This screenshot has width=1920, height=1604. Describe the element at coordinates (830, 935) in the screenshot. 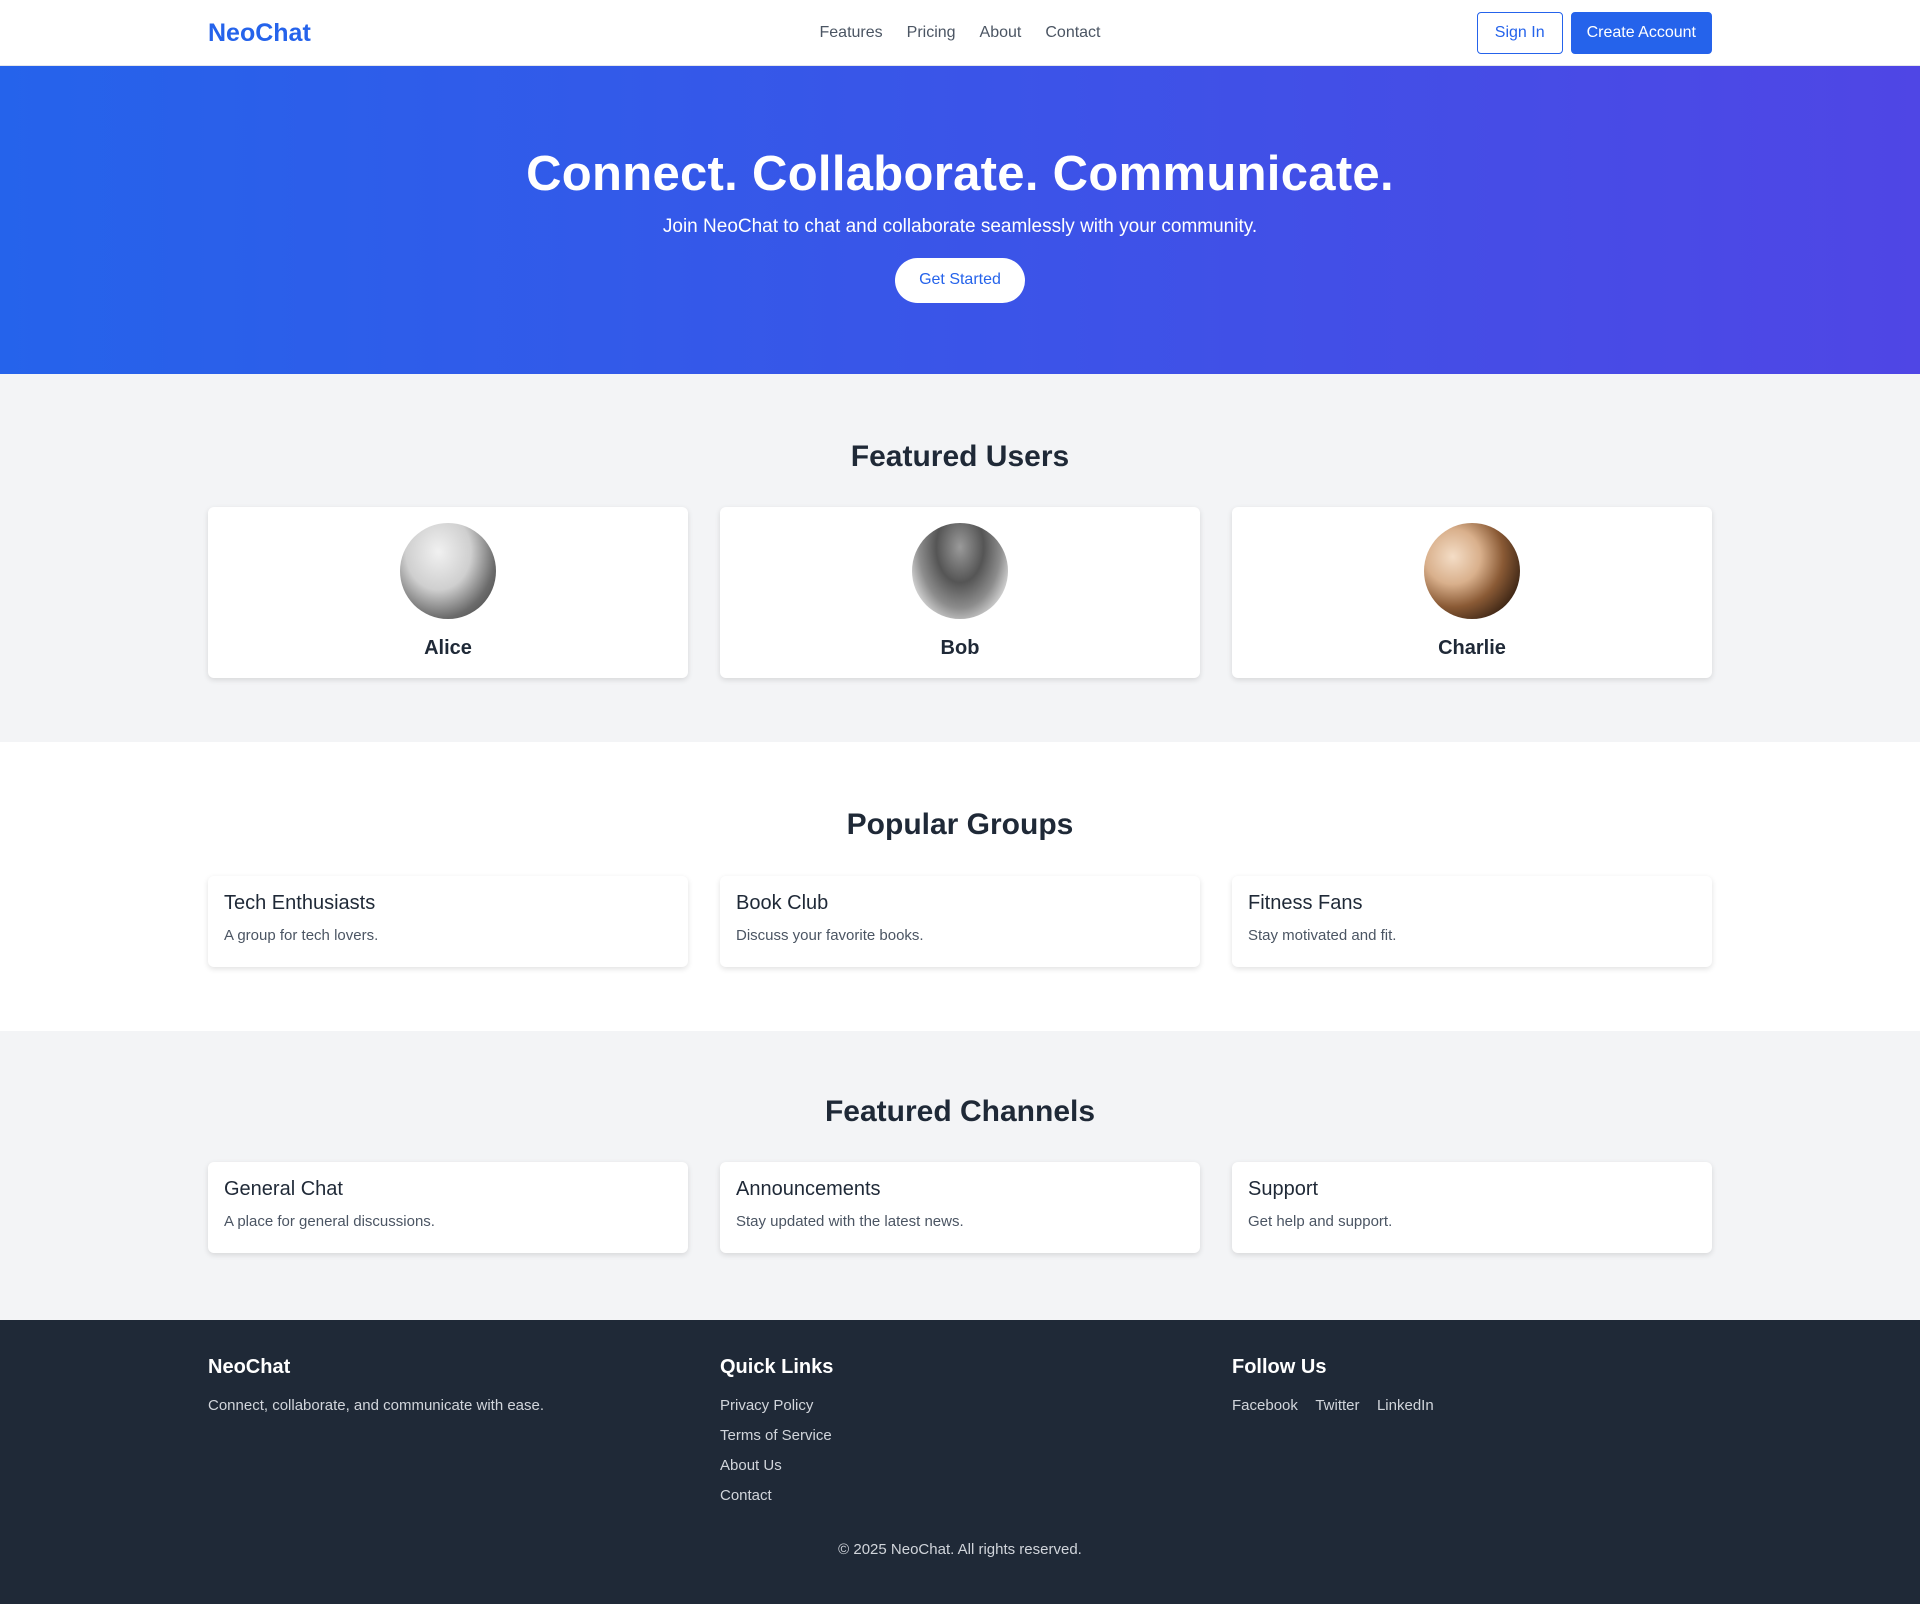

I see `group-description: Discuss your favorite books.` at that location.